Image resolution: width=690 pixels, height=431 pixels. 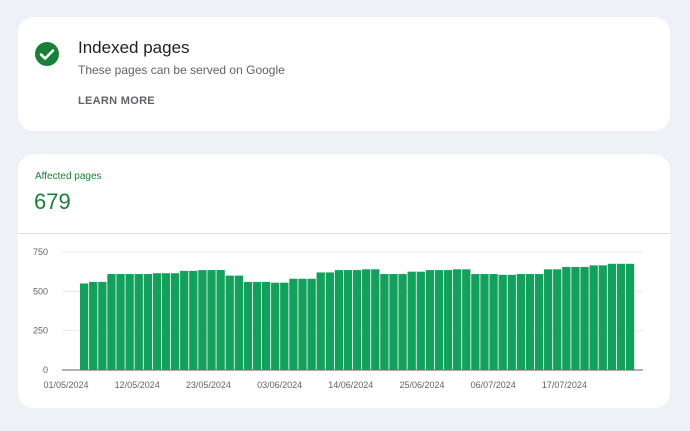 I want to click on card-title: Indexed pages, so click(x=134, y=47).